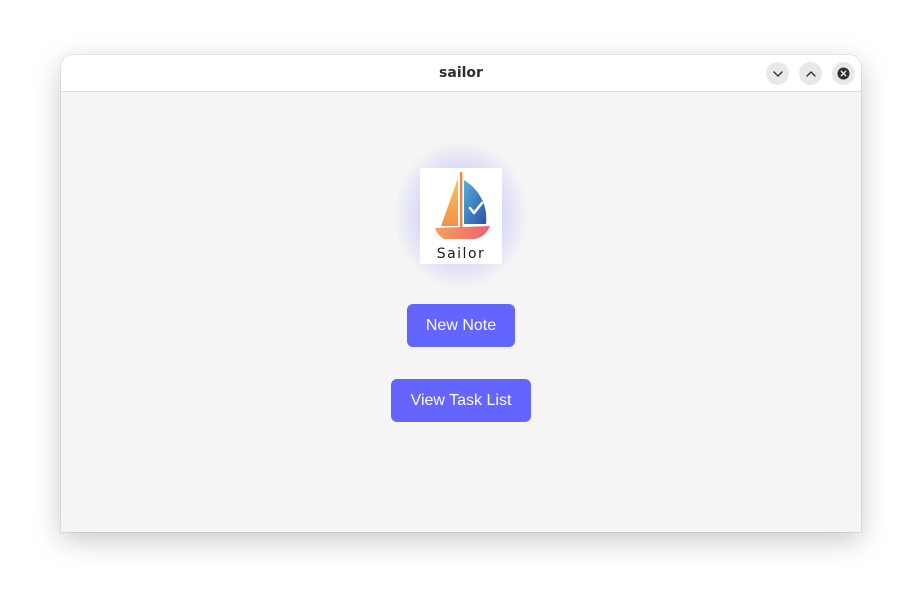 Image resolution: width=922 pixels, height=599 pixels. What do you see at coordinates (461, 216) in the screenshot?
I see `sailor-logo: Sailor` at bounding box center [461, 216].